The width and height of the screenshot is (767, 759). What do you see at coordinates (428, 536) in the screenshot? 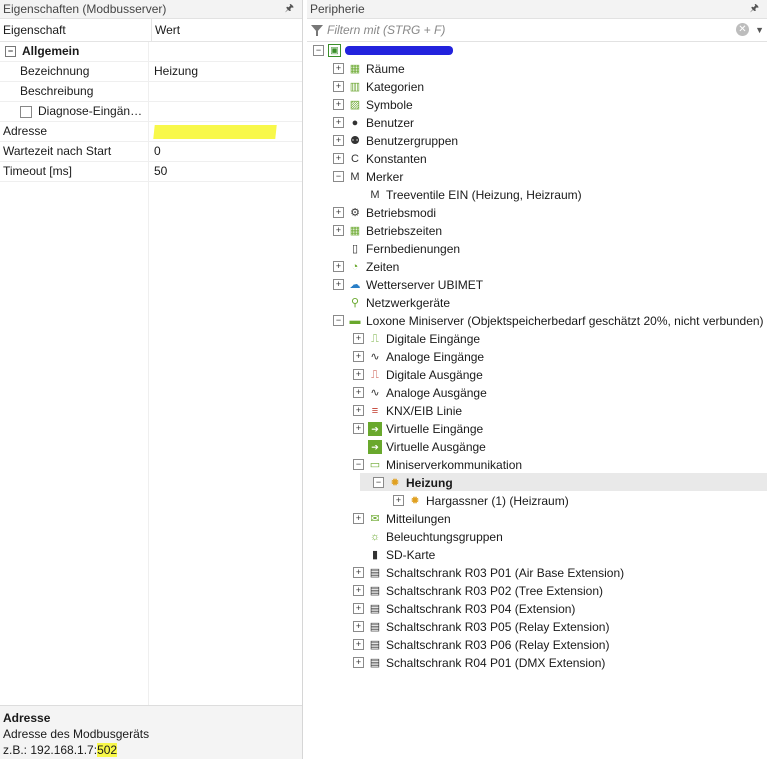
I see `tree-node: ☼ Beleuchtungsgruppen` at bounding box center [428, 536].